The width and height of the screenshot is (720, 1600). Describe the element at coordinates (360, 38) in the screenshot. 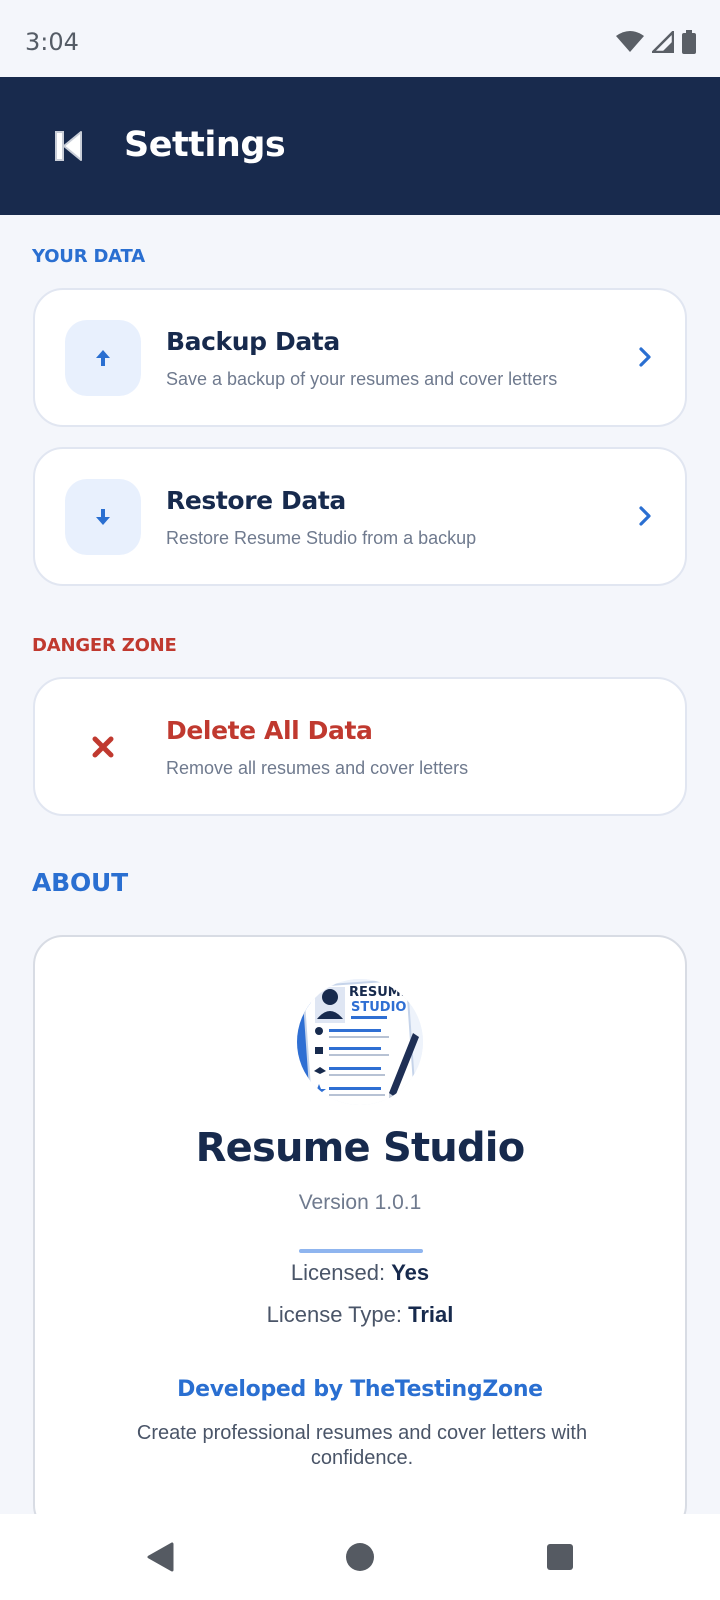

I see `status-bar: 3:04` at that location.